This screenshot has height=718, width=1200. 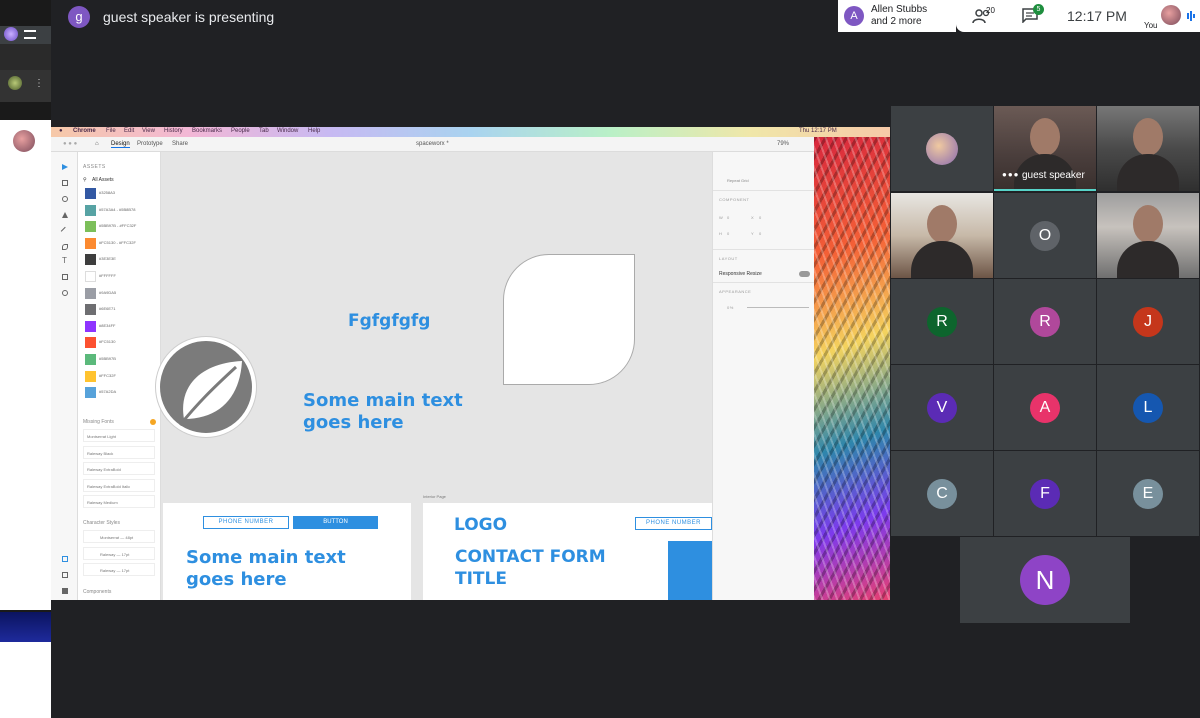 What do you see at coordinates (120, 343) in the screenshot?
I see `color-swatch-row: #FC5130` at bounding box center [120, 343].